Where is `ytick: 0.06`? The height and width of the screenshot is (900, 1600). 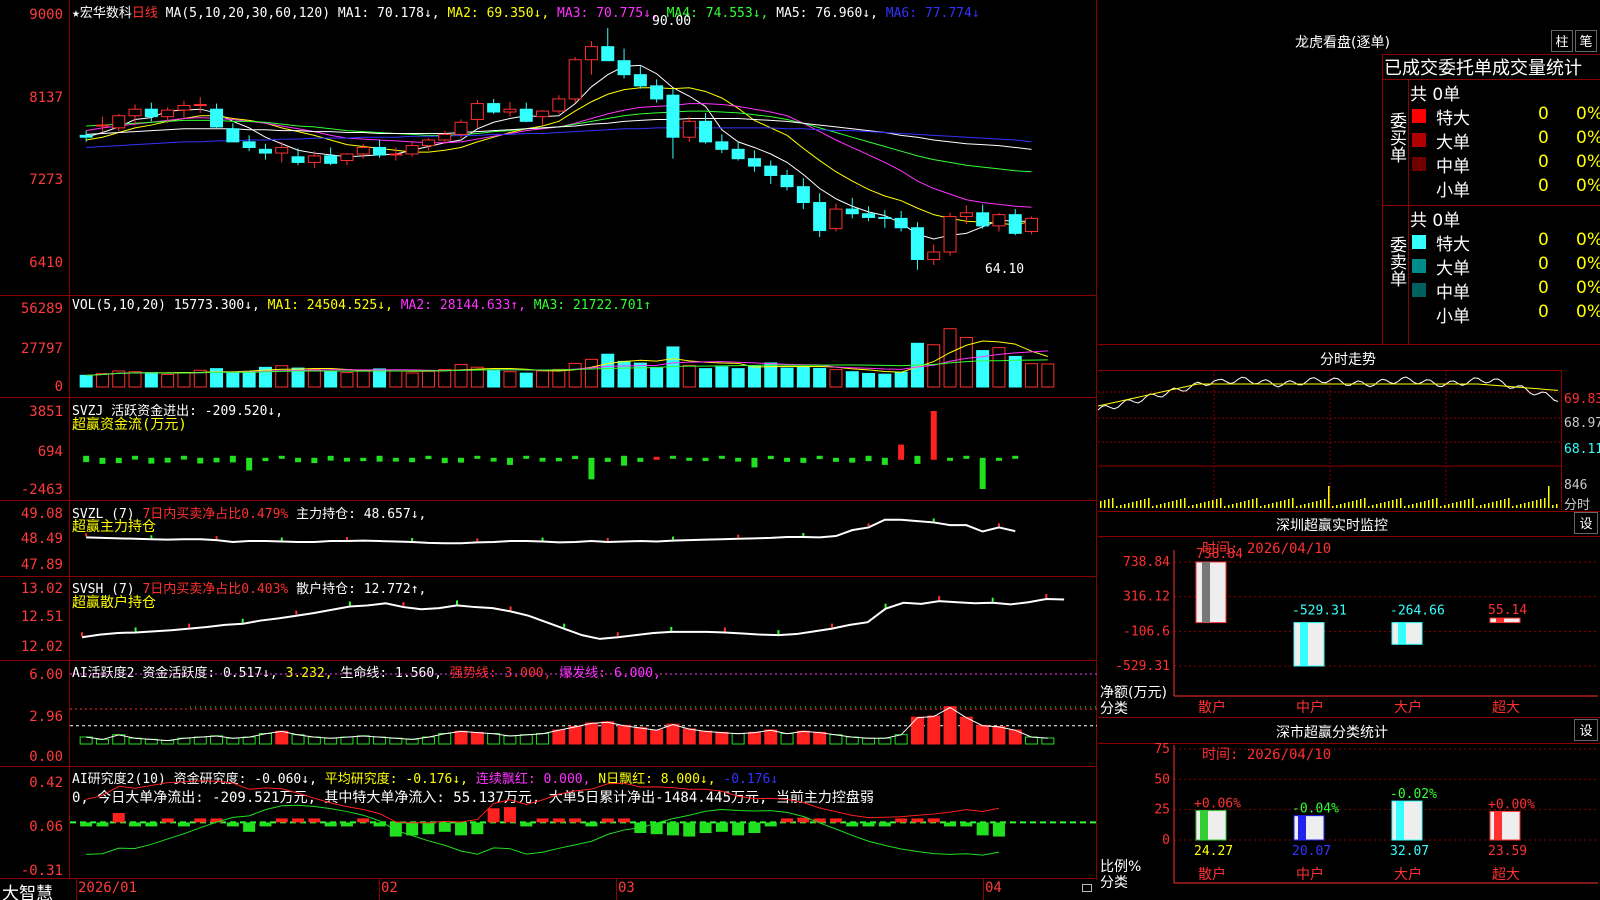 ytick: 0.06 is located at coordinates (46, 827).